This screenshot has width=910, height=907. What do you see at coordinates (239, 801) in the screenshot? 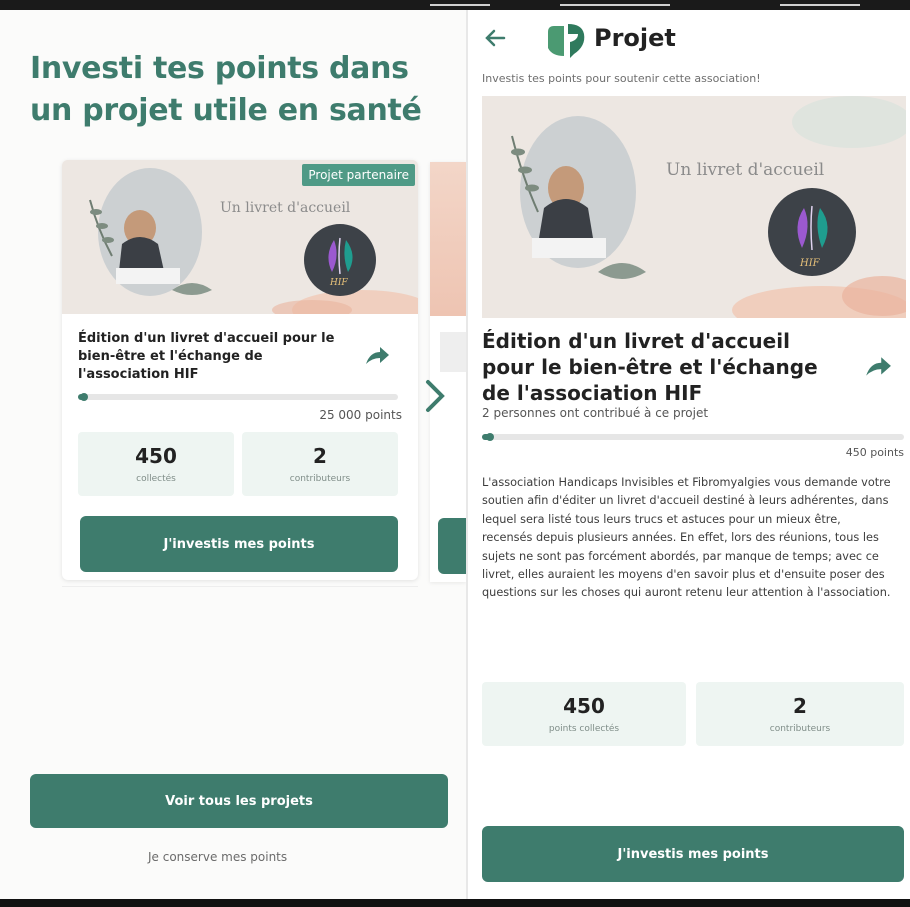
I see `see-all-projects-button: Voir tous les projets` at bounding box center [239, 801].